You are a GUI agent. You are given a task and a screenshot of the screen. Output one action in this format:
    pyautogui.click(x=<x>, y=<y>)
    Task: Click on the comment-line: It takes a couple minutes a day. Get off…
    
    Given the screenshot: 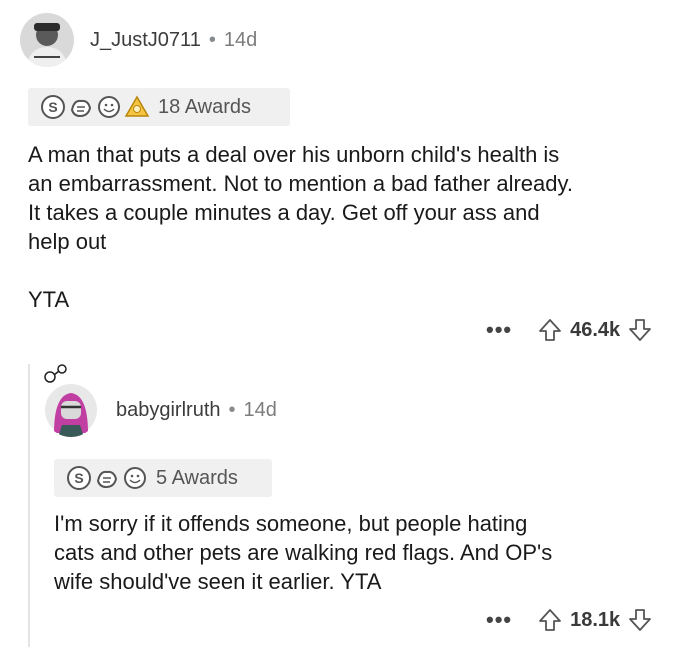 What is the action you would take?
    pyautogui.click(x=284, y=212)
    